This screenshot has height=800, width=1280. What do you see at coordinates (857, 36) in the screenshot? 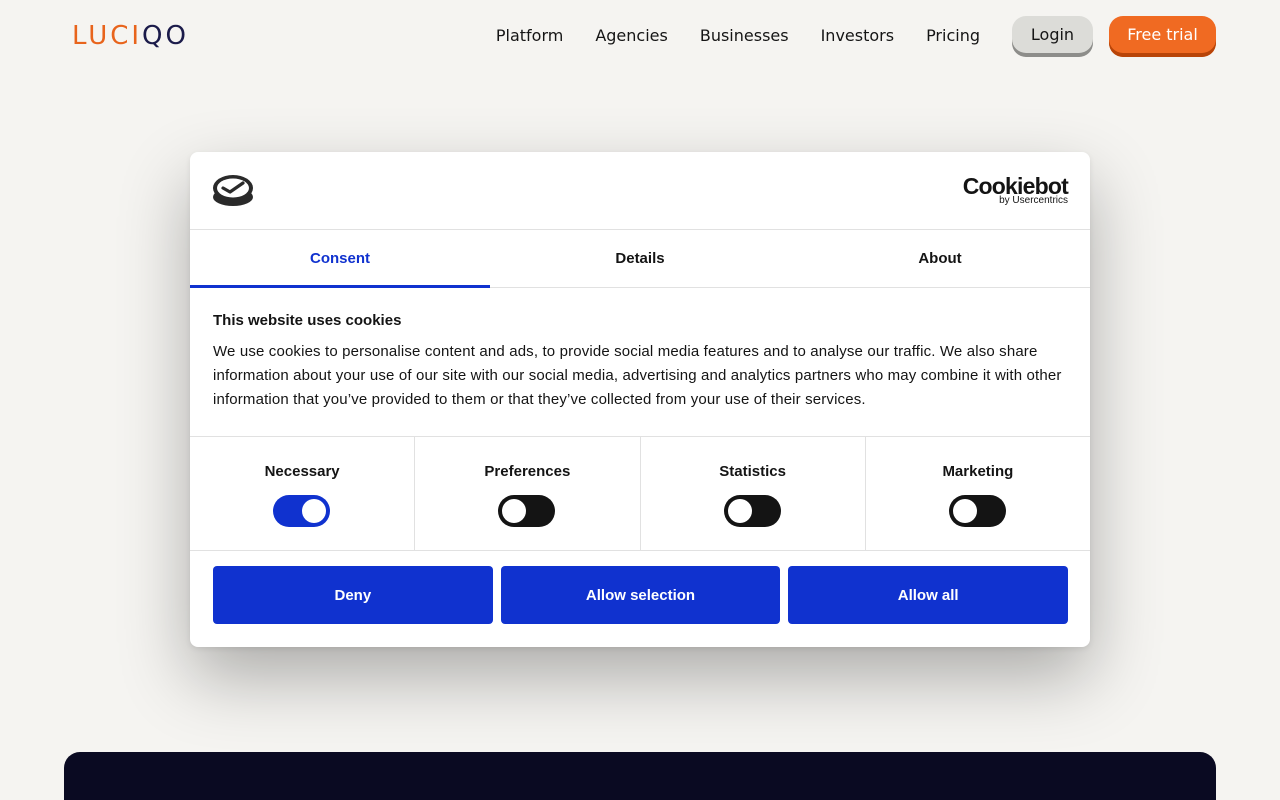
I see `nav-link-investors: Investors` at bounding box center [857, 36].